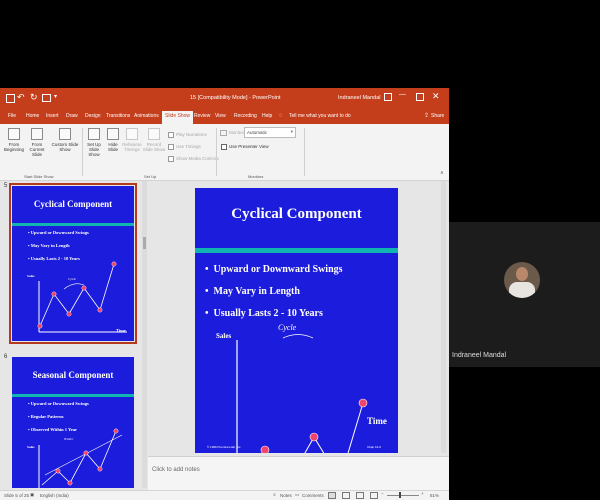  I want to click on minimize-icon: —, so click(402, 94).